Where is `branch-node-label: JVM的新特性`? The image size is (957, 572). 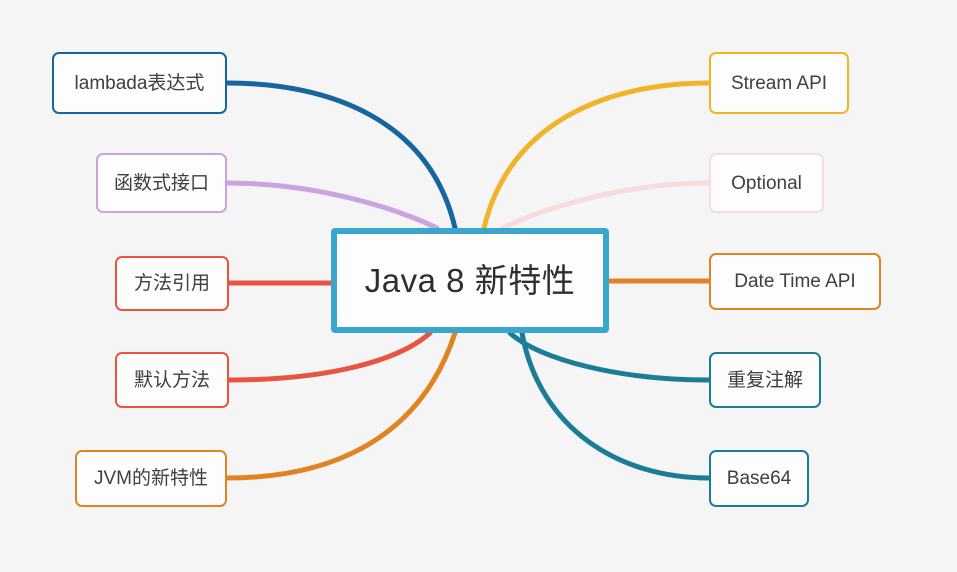 branch-node-label: JVM的新特性 is located at coordinates (150, 478).